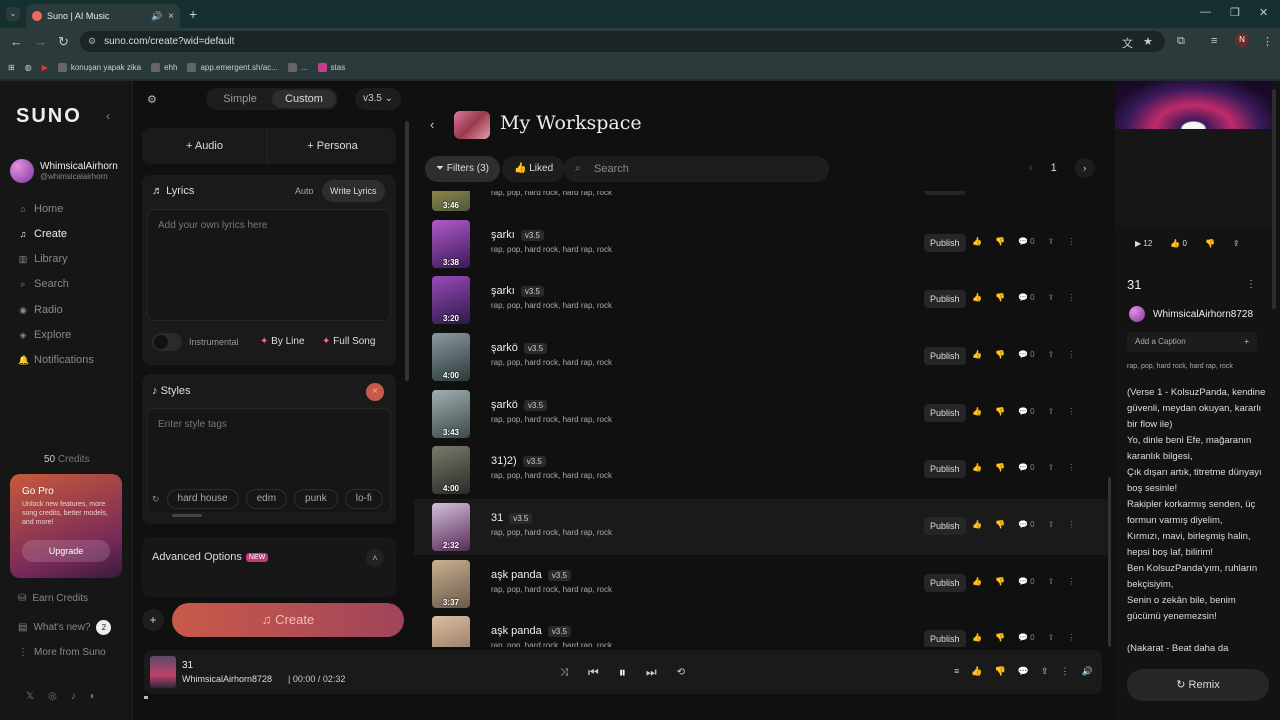  I want to click on song-title: şarkö v3.5, so click(519, 405).